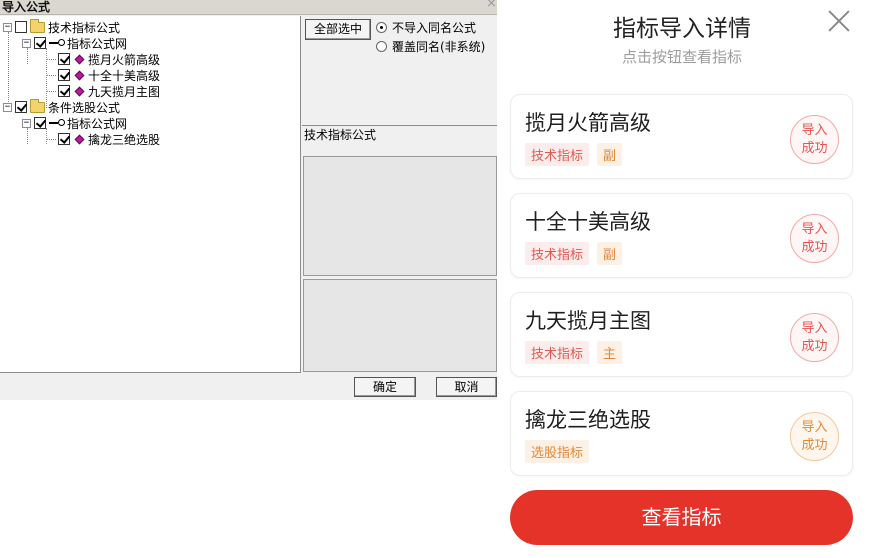  Describe the element at coordinates (491, 5) in the screenshot. I see `dialog-close-icon: ×` at that location.